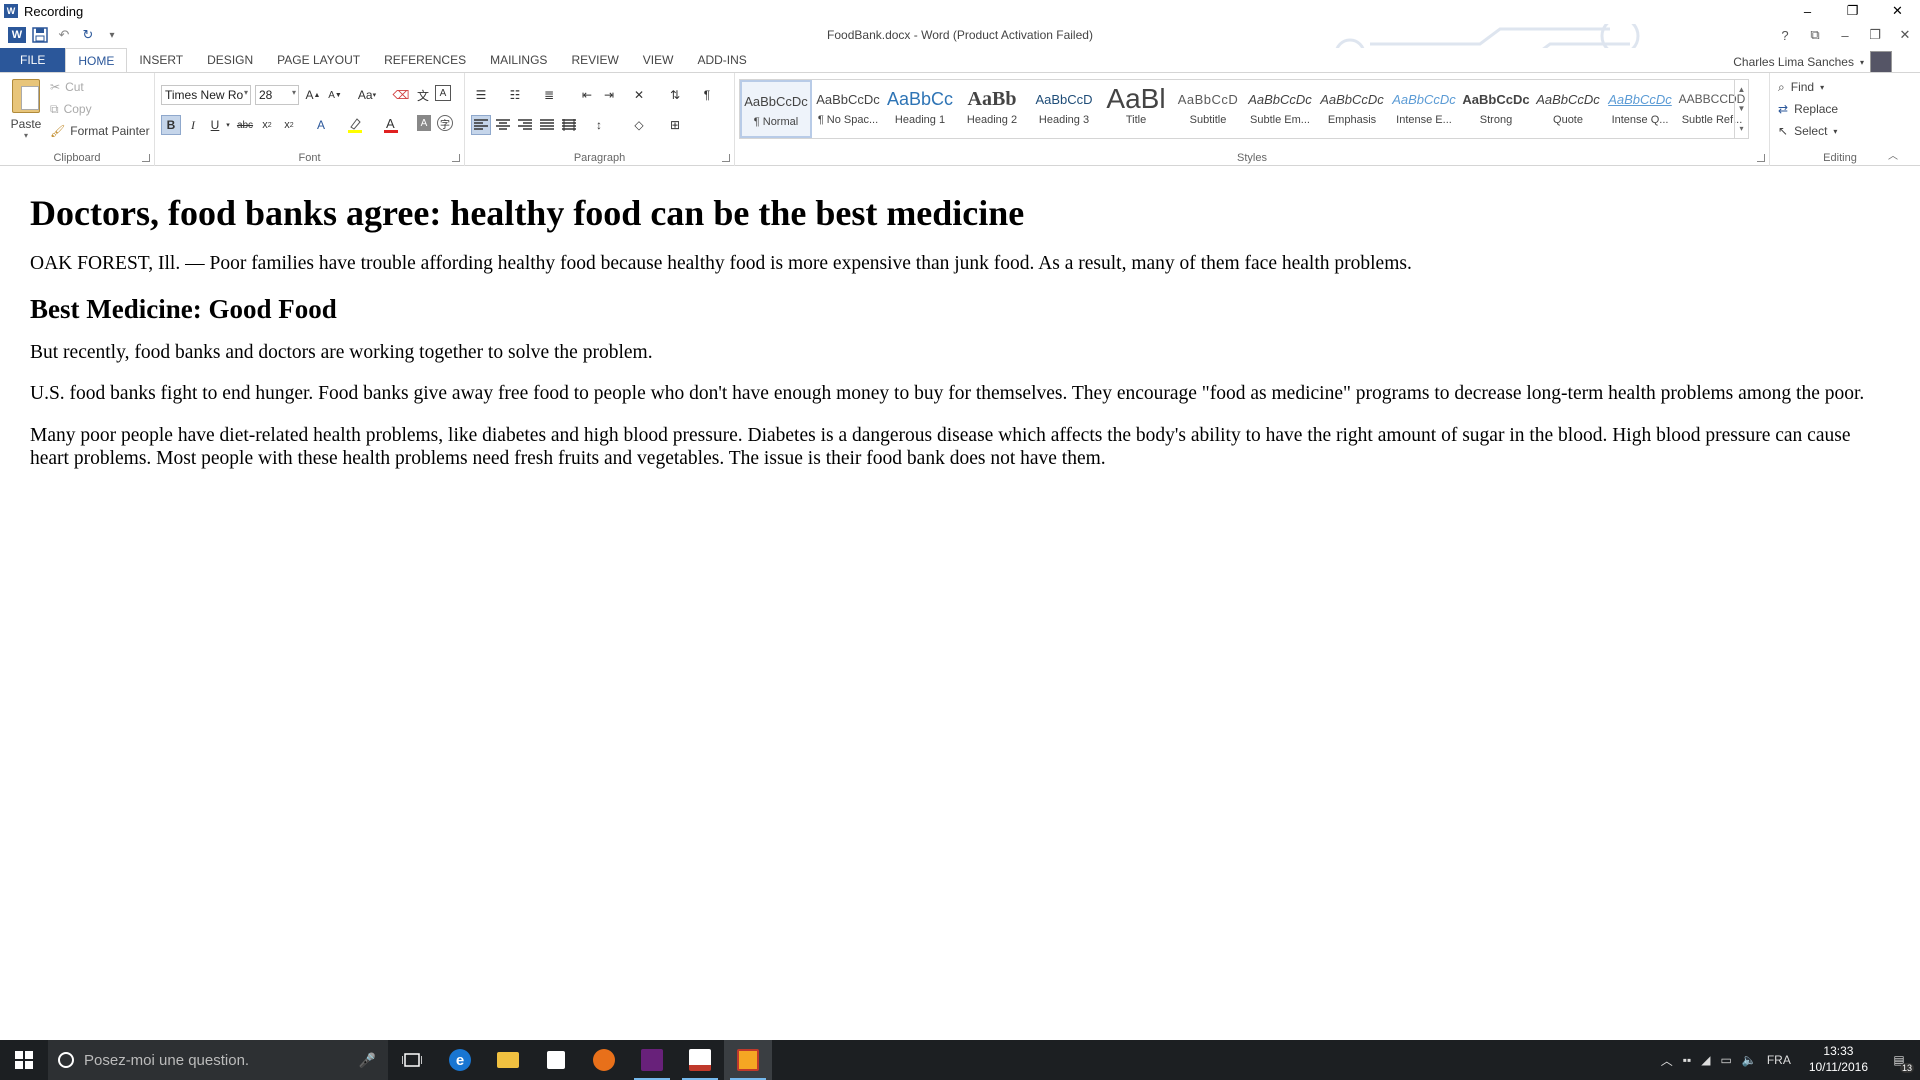 Image resolution: width=1920 pixels, height=1080 pixels. I want to click on taskbar-app-visual-studio, so click(652, 1060).